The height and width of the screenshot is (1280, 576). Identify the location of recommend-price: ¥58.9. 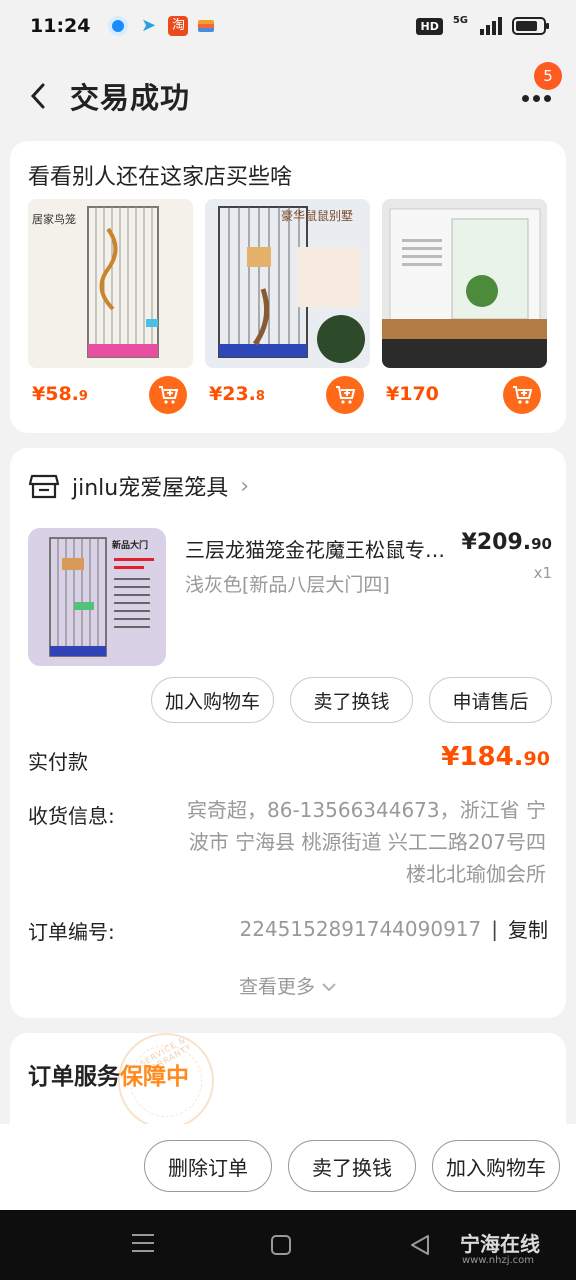
(60, 394).